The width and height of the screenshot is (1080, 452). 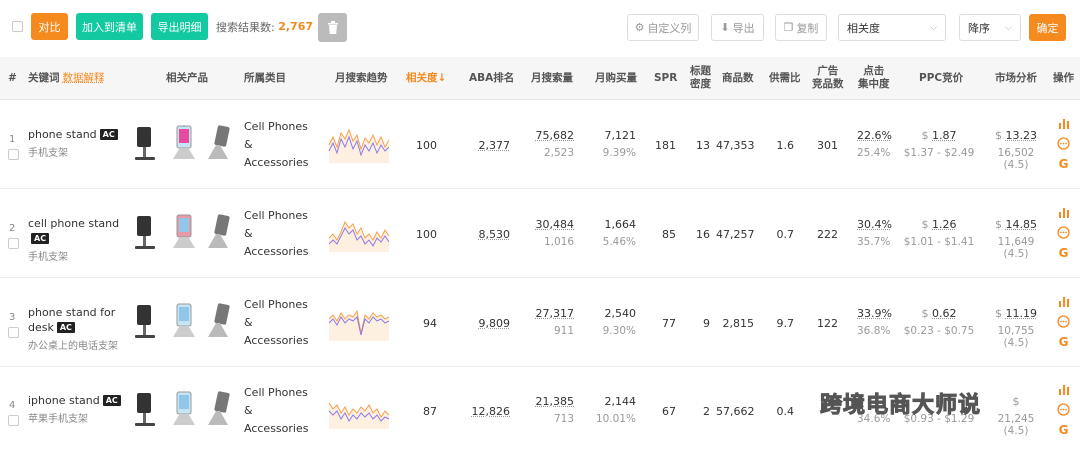 What do you see at coordinates (874, 78) in the screenshot?
I see `col-click-concentration: 点击 集中度` at bounding box center [874, 78].